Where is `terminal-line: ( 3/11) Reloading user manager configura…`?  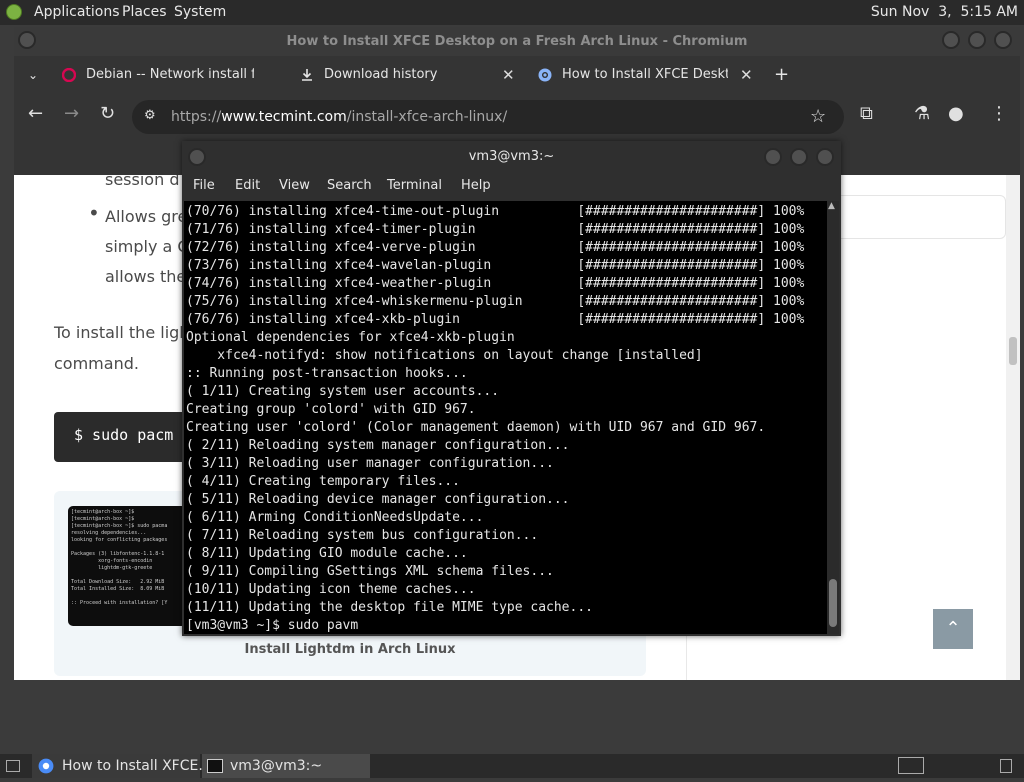
terminal-line: ( 3/11) Reloading user manager configura… is located at coordinates (370, 463).